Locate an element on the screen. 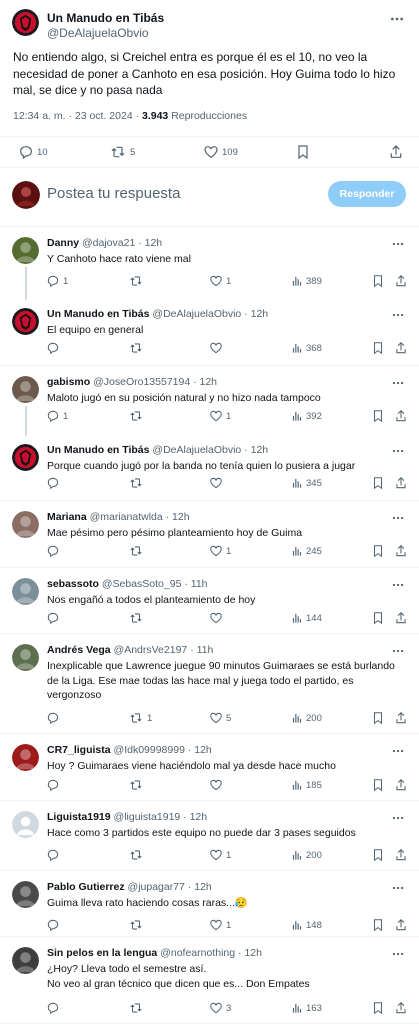  display-name: Andrés Vega is located at coordinates (79, 650).